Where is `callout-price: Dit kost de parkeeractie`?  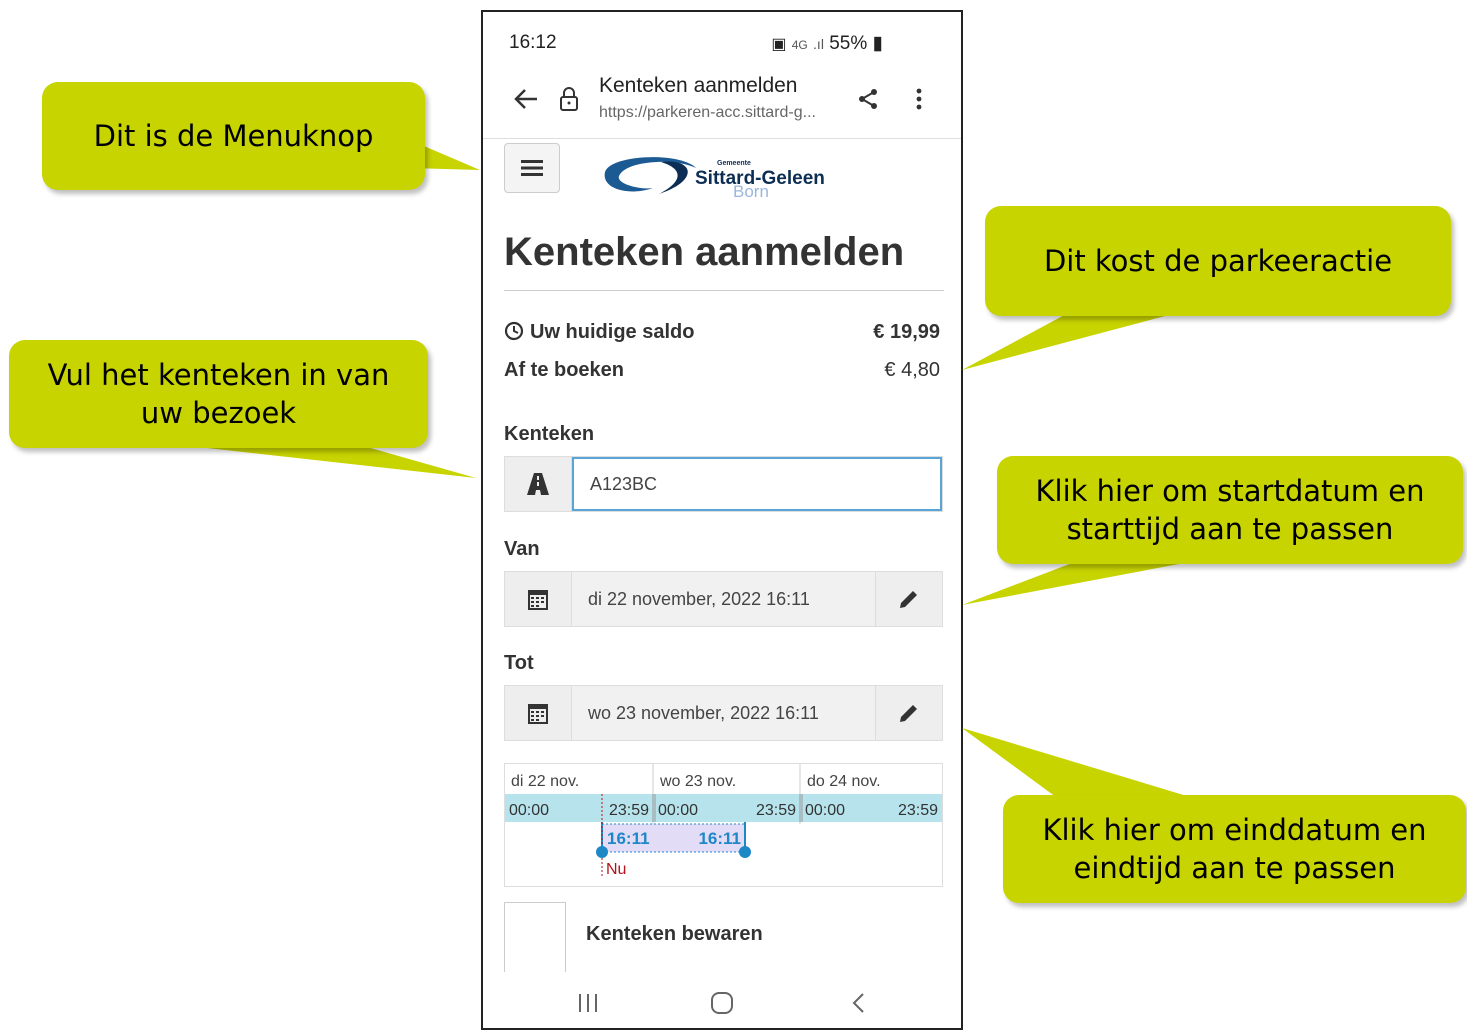
callout-price: Dit kost de parkeeractie is located at coordinates (1218, 261).